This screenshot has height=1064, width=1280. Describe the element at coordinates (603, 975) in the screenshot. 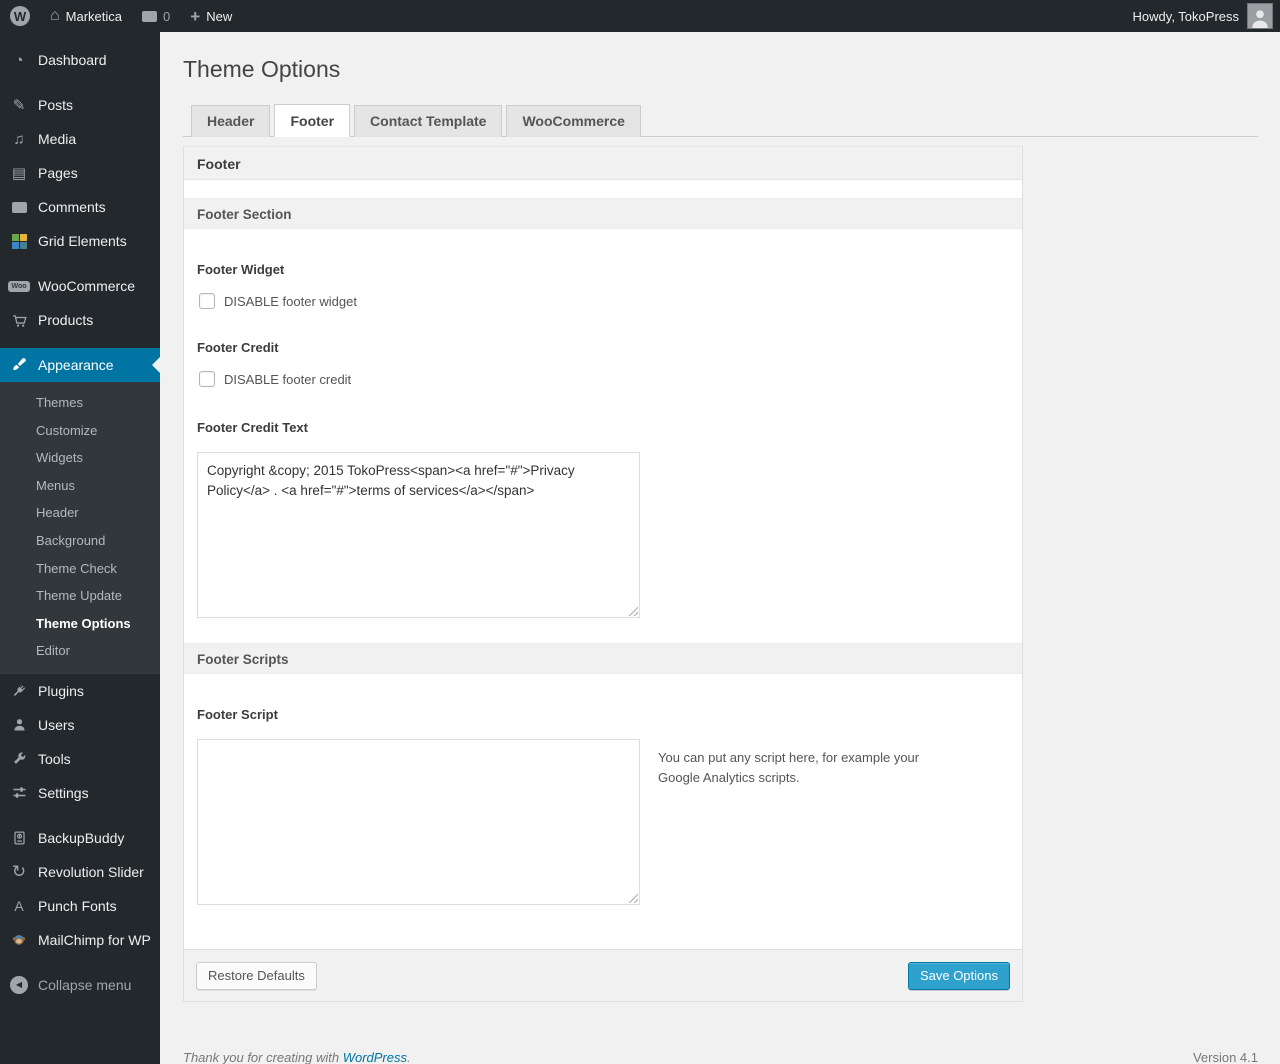

I see `panel-actions-bar: Restore Defaults Save Options` at that location.